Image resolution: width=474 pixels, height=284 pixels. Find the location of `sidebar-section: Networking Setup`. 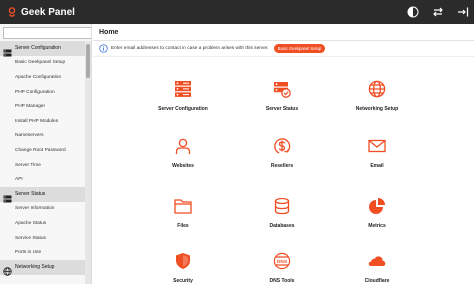

sidebar-section: Networking Setup is located at coordinates (42, 267).